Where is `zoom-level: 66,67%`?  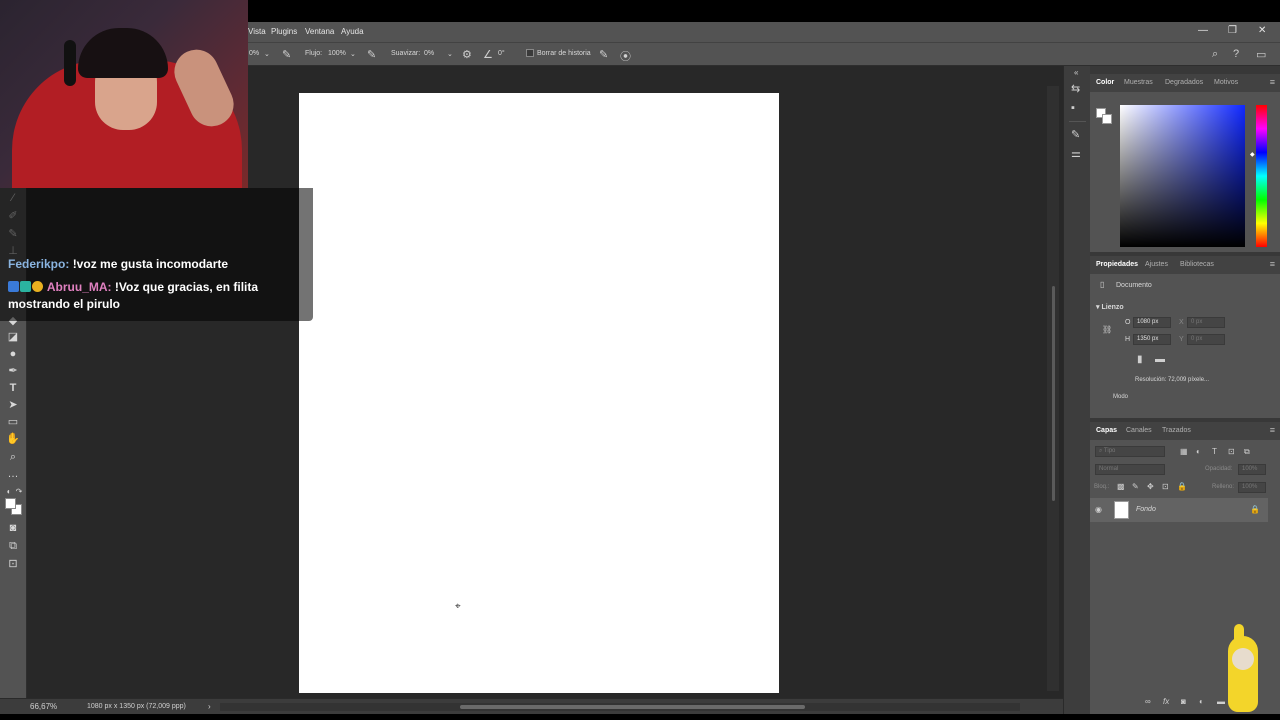
zoom-level: 66,67% is located at coordinates (43, 706).